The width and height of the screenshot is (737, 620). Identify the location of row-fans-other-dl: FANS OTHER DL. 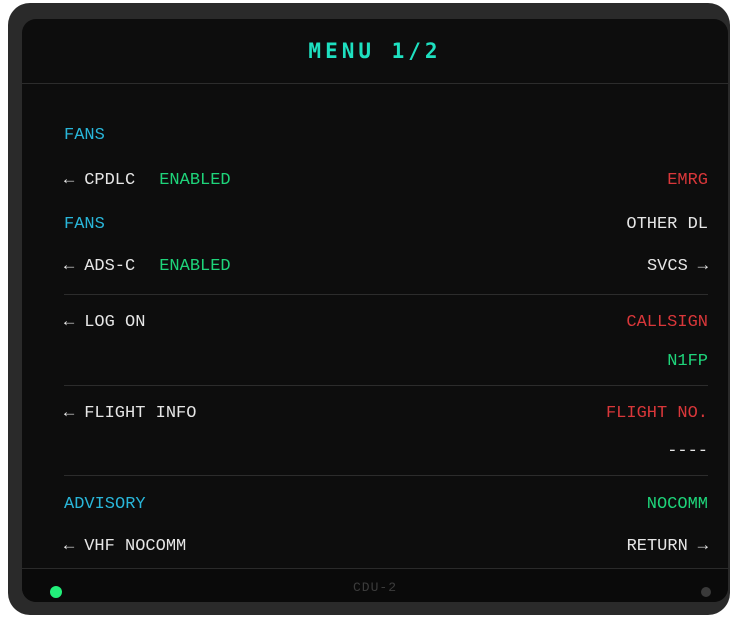
(386, 224).